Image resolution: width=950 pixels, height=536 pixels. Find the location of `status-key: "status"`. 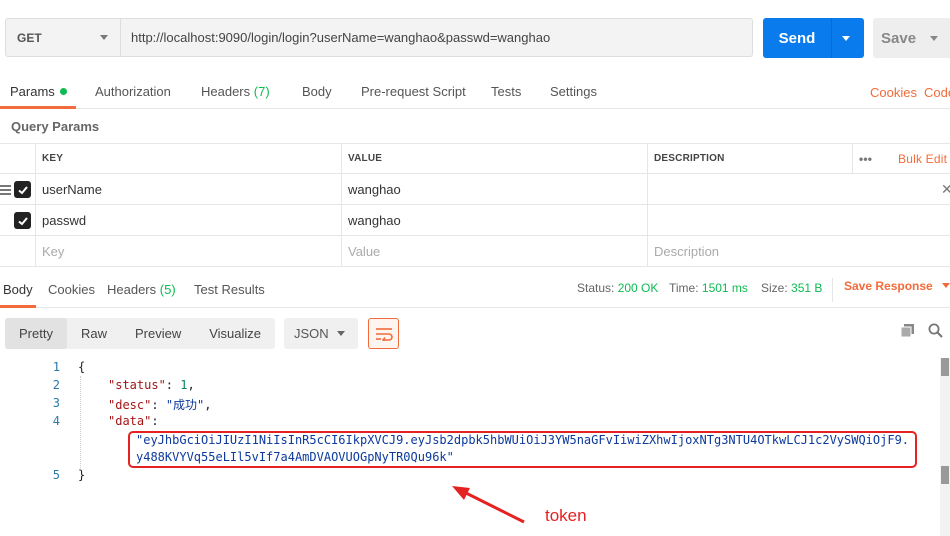

status-key: "status" is located at coordinates (137, 385).